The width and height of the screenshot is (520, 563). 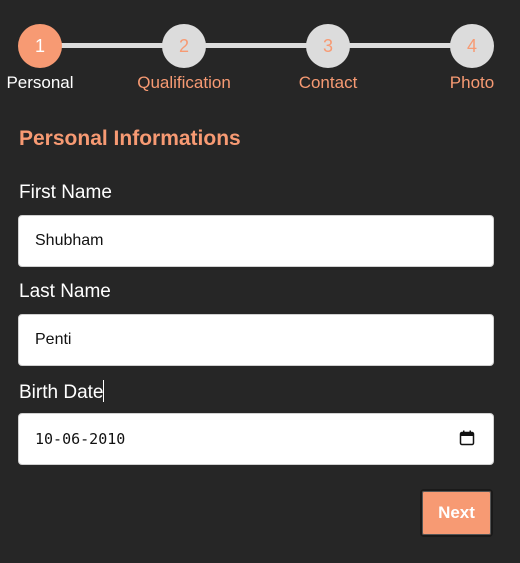 I want to click on birth-date-value: 10-06-2010, so click(x=80, y=439).